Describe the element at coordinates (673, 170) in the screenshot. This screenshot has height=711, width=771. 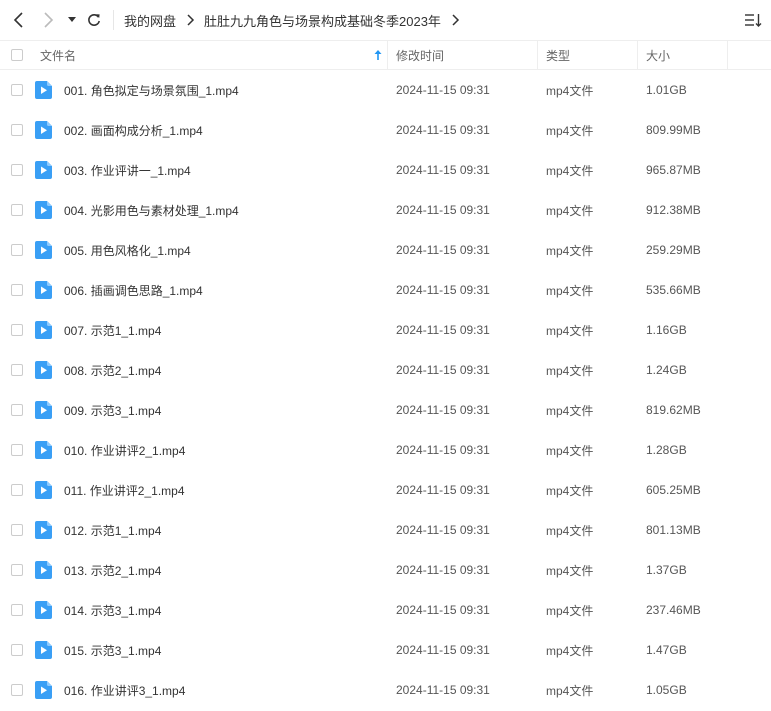
I see `file-size: 965.87MB` at that location.